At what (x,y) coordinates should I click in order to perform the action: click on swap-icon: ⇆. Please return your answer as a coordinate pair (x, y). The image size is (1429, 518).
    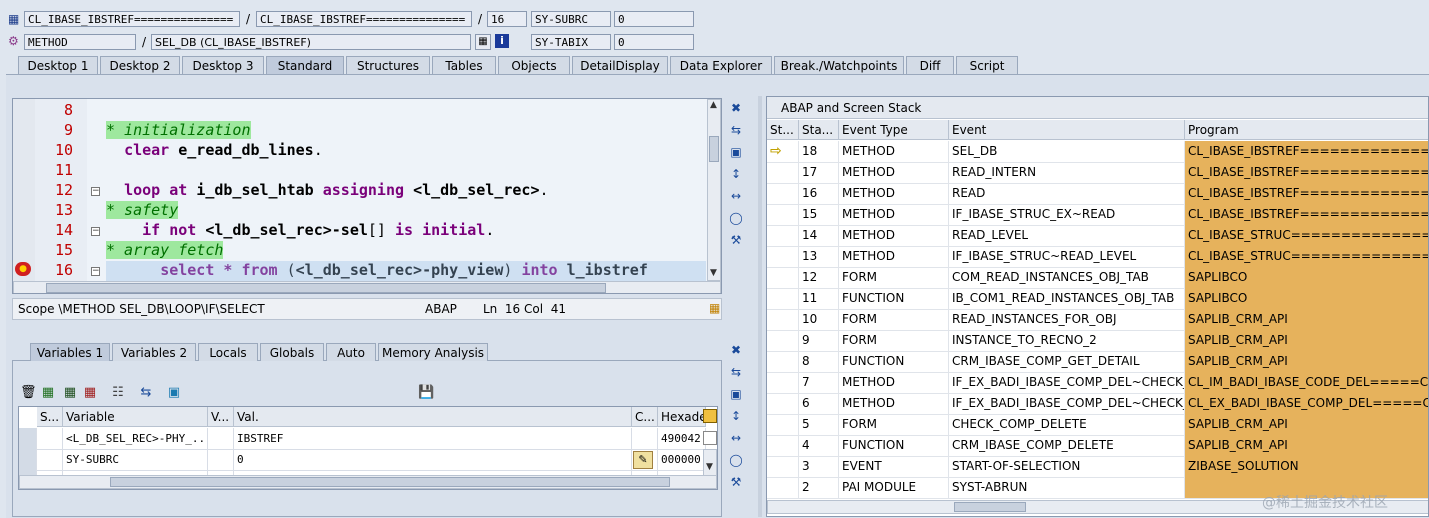
    Looking at the image, I should click on (146, 393).